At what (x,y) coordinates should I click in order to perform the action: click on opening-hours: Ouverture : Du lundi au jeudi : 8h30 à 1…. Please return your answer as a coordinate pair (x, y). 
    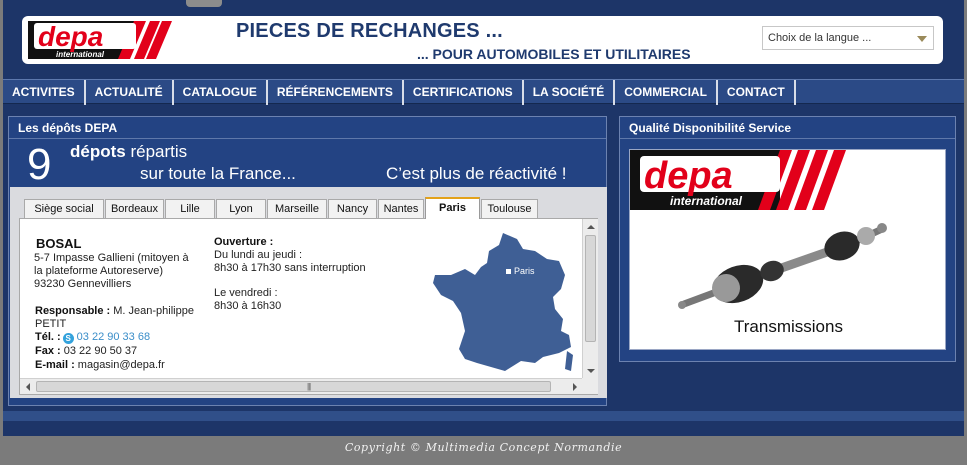
    Looking at the image, I should click on (290, 255).